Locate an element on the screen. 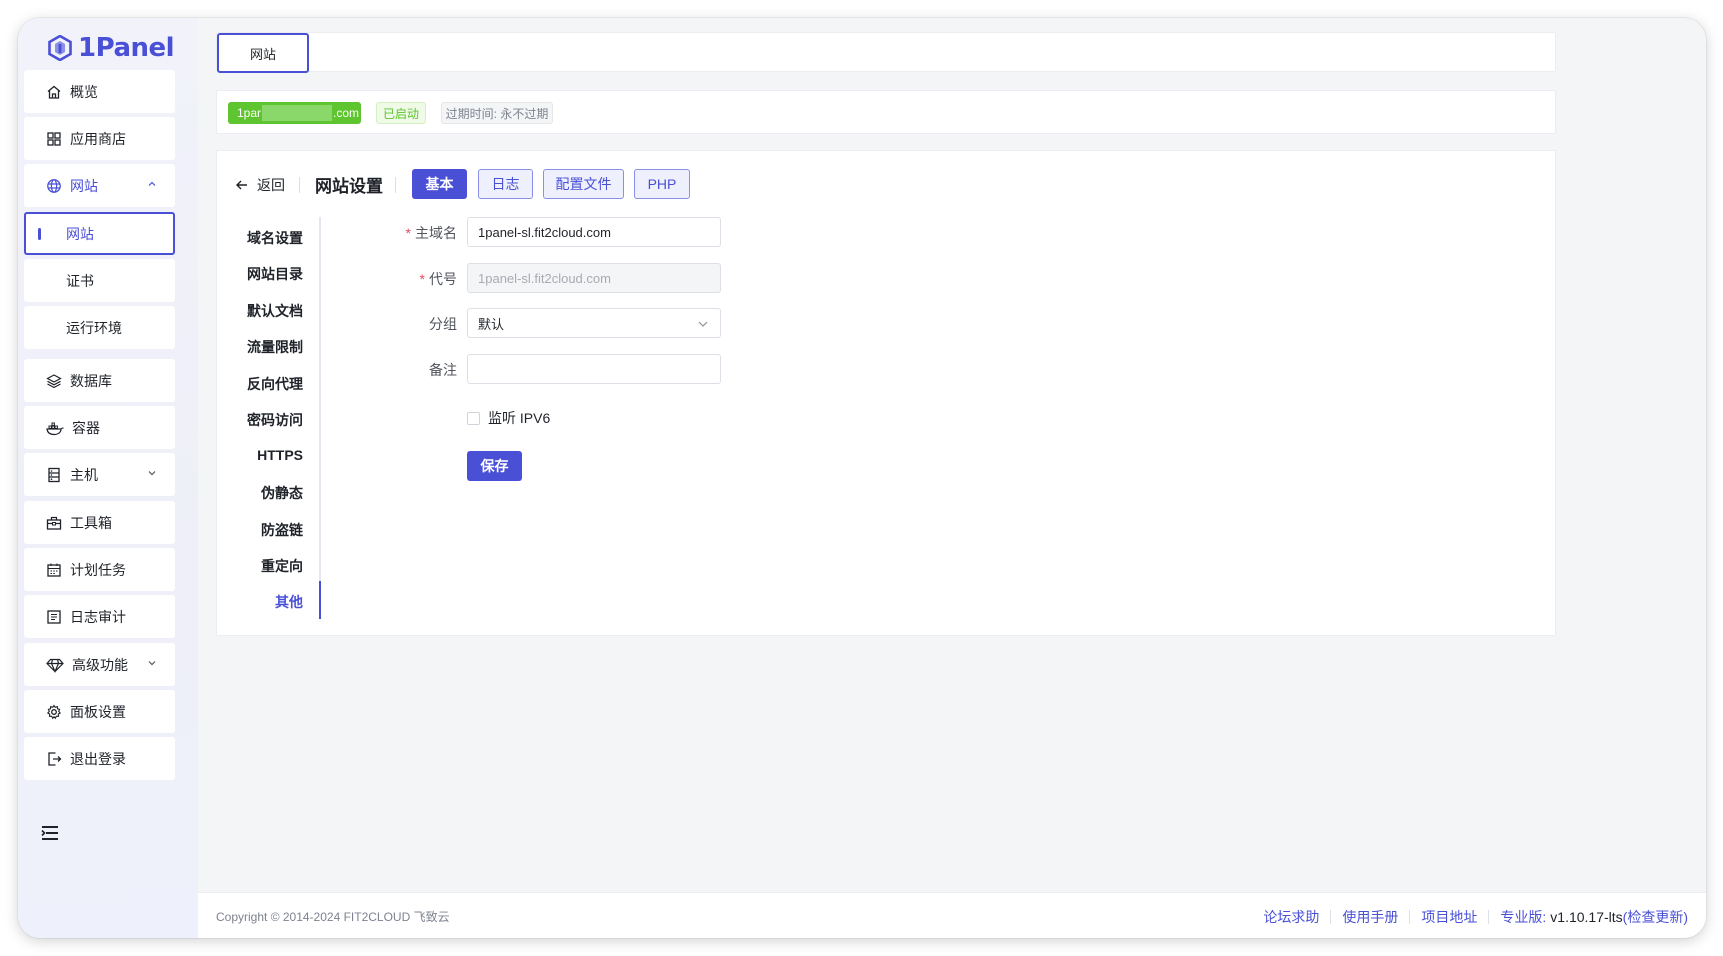 Image resolution: width=1723 pixels, height=956 pixels. active-indicator is located at coordinates (39, 234).